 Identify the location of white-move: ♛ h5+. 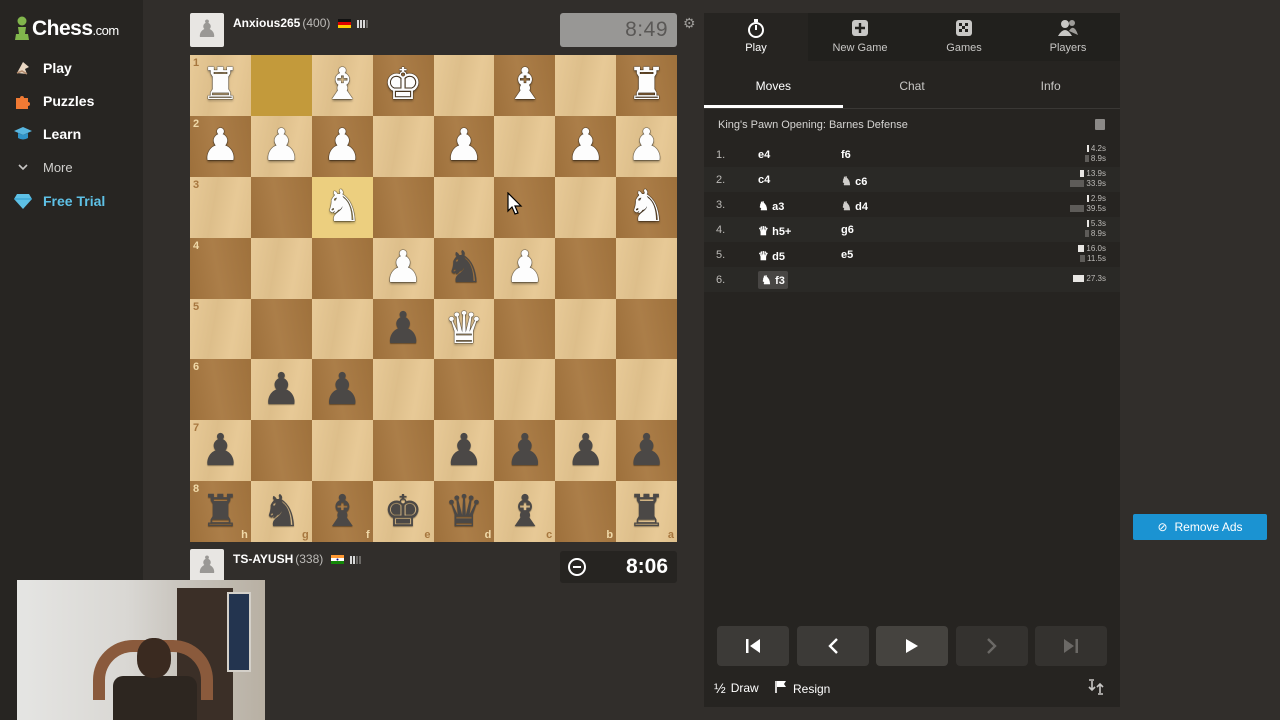
(774, 231).